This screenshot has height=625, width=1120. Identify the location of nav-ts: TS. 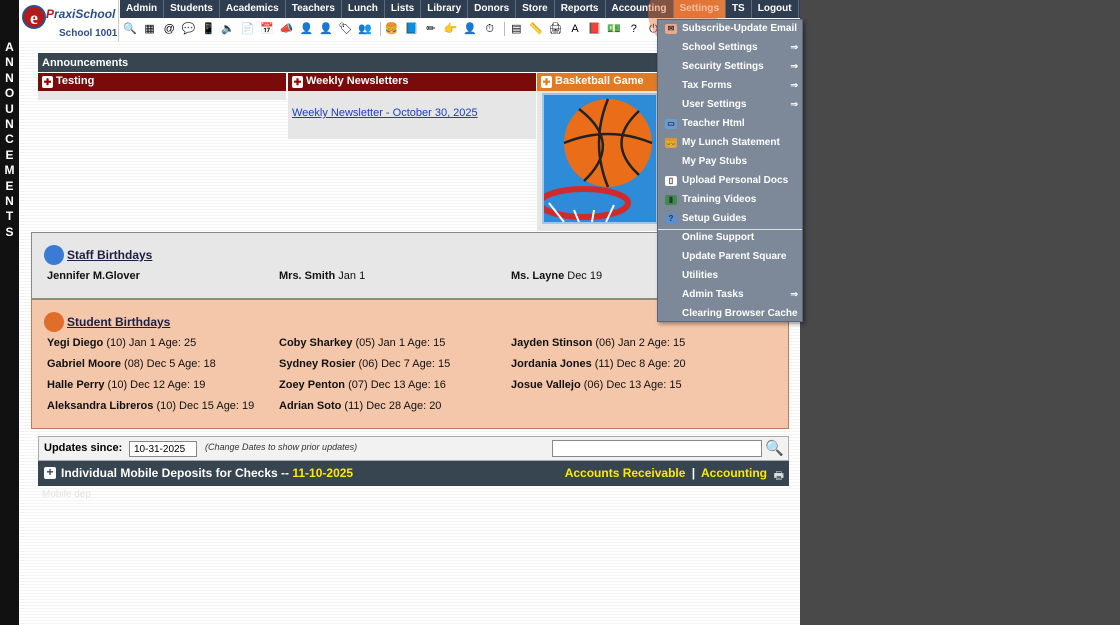
(739, 9).